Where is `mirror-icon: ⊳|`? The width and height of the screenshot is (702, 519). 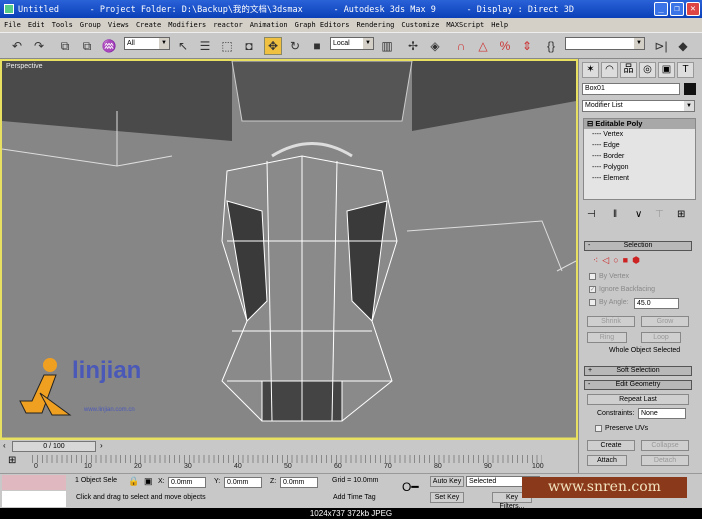 mirror-icon: ⊳| is located at coordinates (661, 46).